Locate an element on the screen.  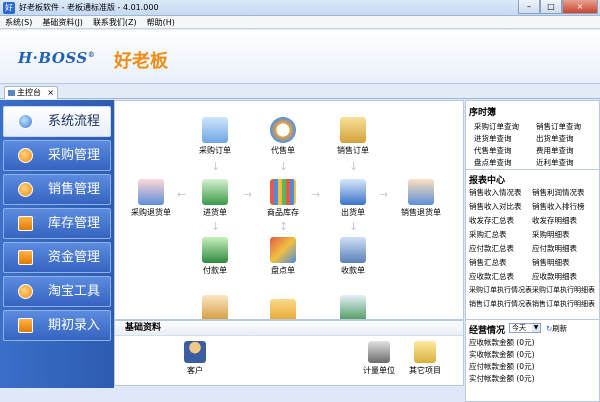
link-stock-in-query: 进货单查询 is located at coordinates (493, 138).